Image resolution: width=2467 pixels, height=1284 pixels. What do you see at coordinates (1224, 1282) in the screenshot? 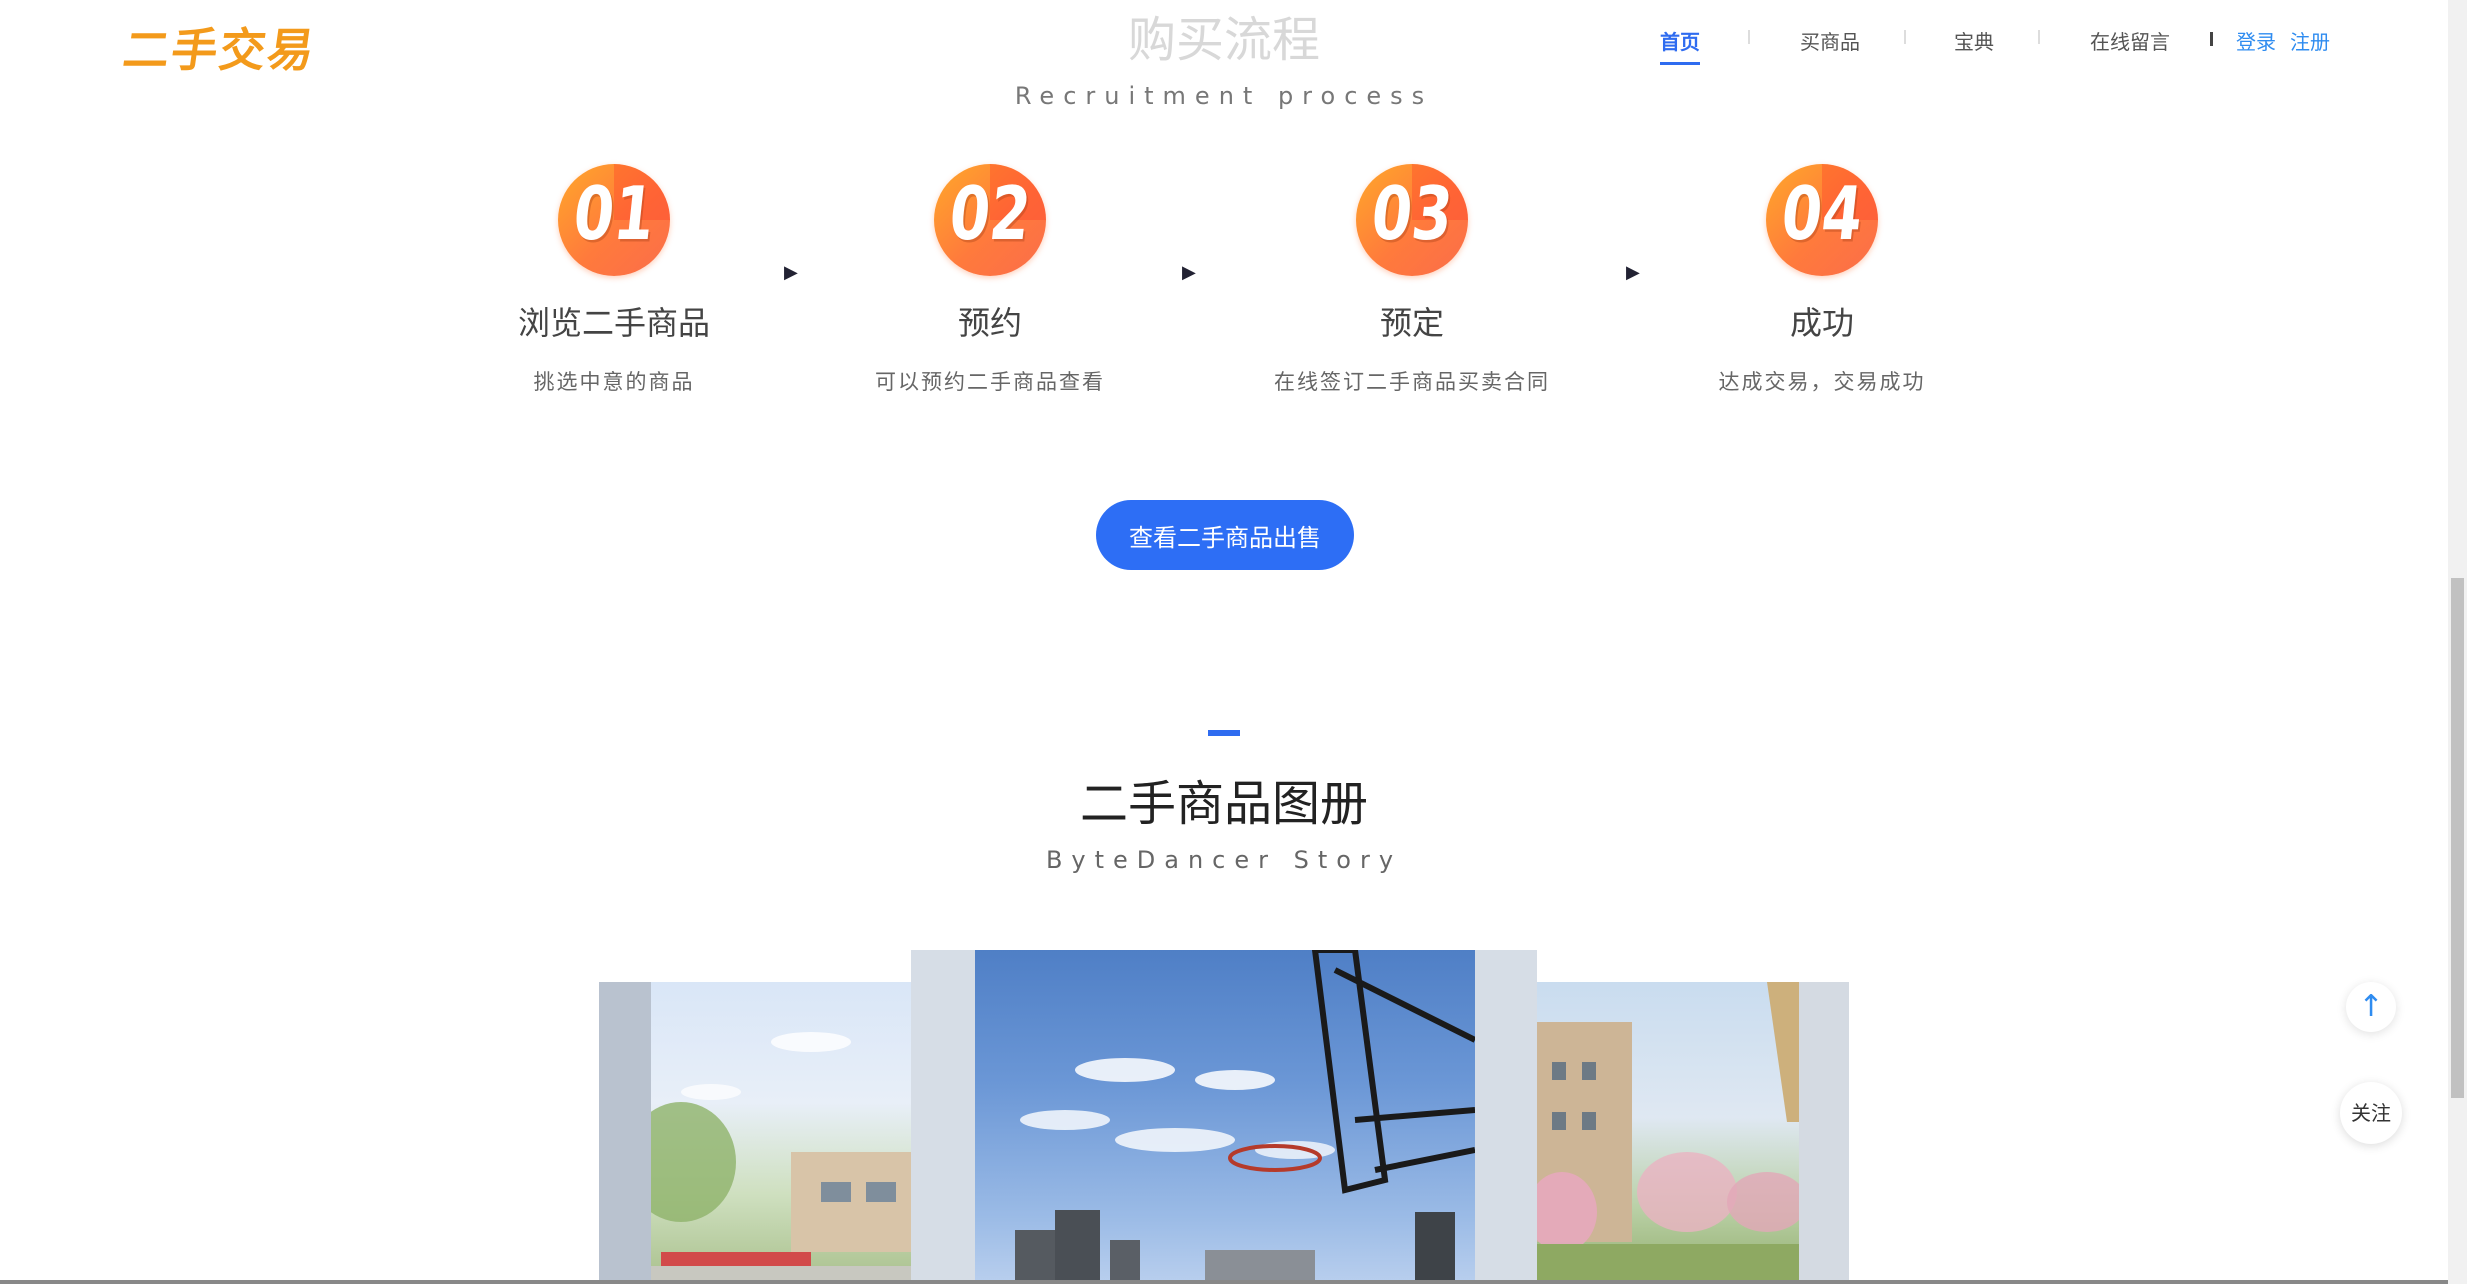
I see `bottom-divider` at bounding box center [1224, 1282].